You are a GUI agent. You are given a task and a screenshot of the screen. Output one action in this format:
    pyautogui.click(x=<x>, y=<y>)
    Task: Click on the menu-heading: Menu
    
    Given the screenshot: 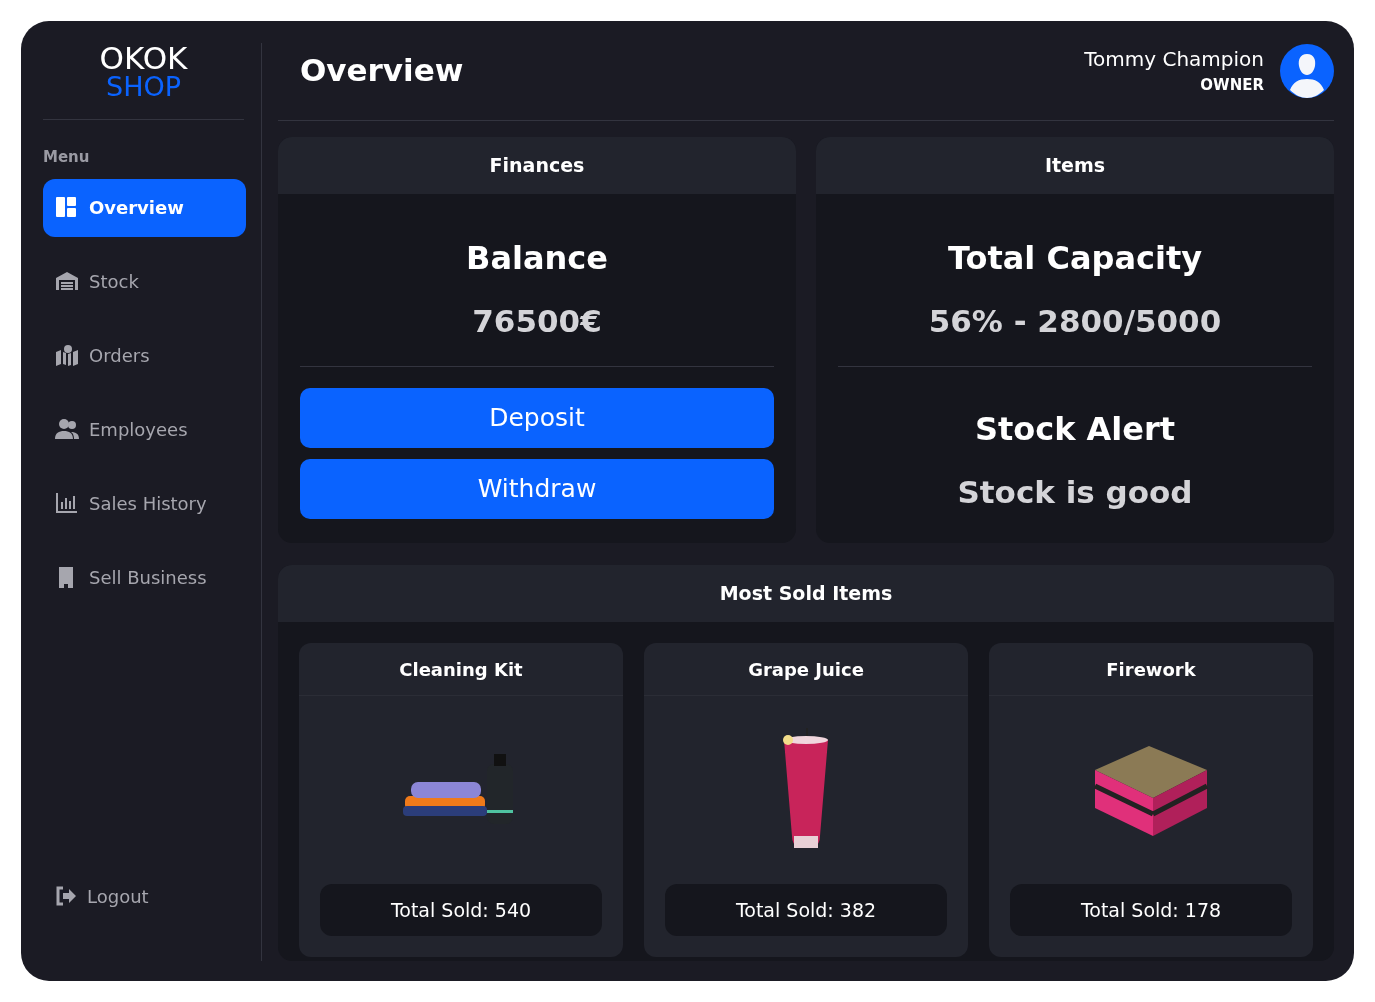 What is the action you would take?
    pyautogui.click(x=67, y=157)
    